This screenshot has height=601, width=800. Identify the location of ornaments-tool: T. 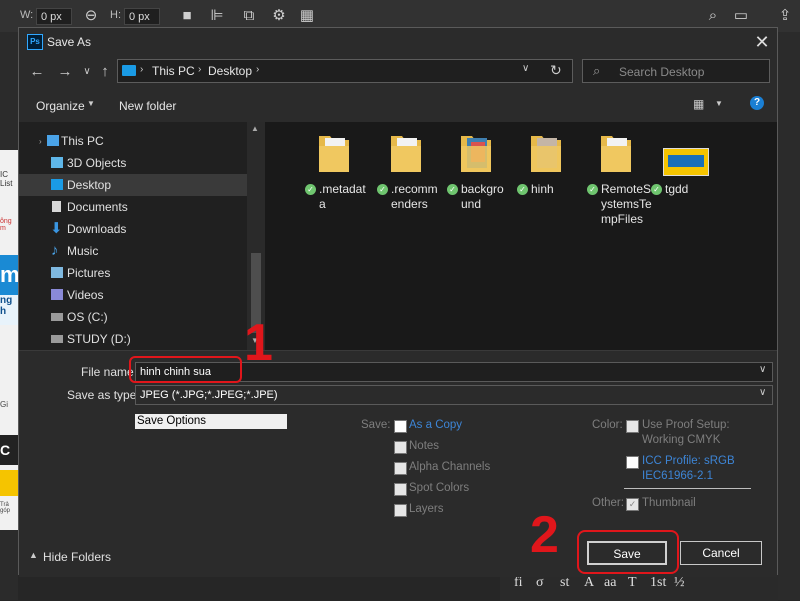
(632, 583).